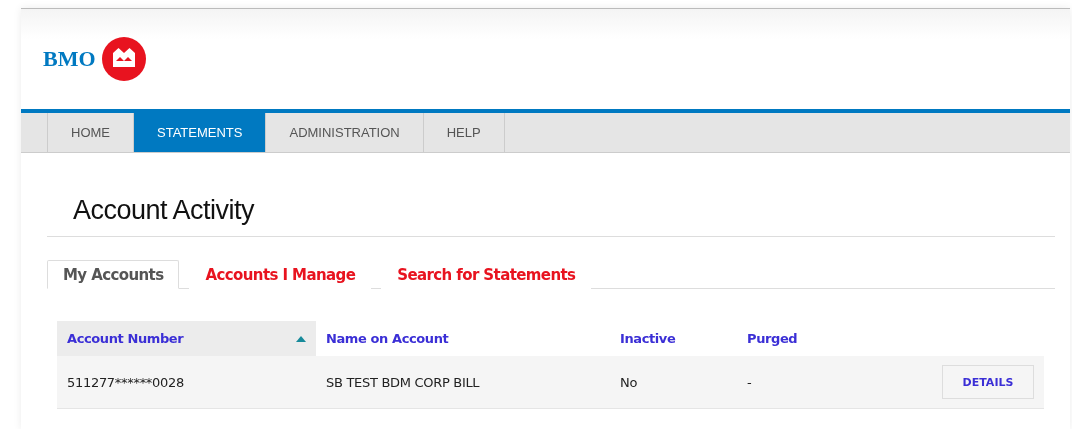  I want to click on column-header: Account Number, so click(186, 338).